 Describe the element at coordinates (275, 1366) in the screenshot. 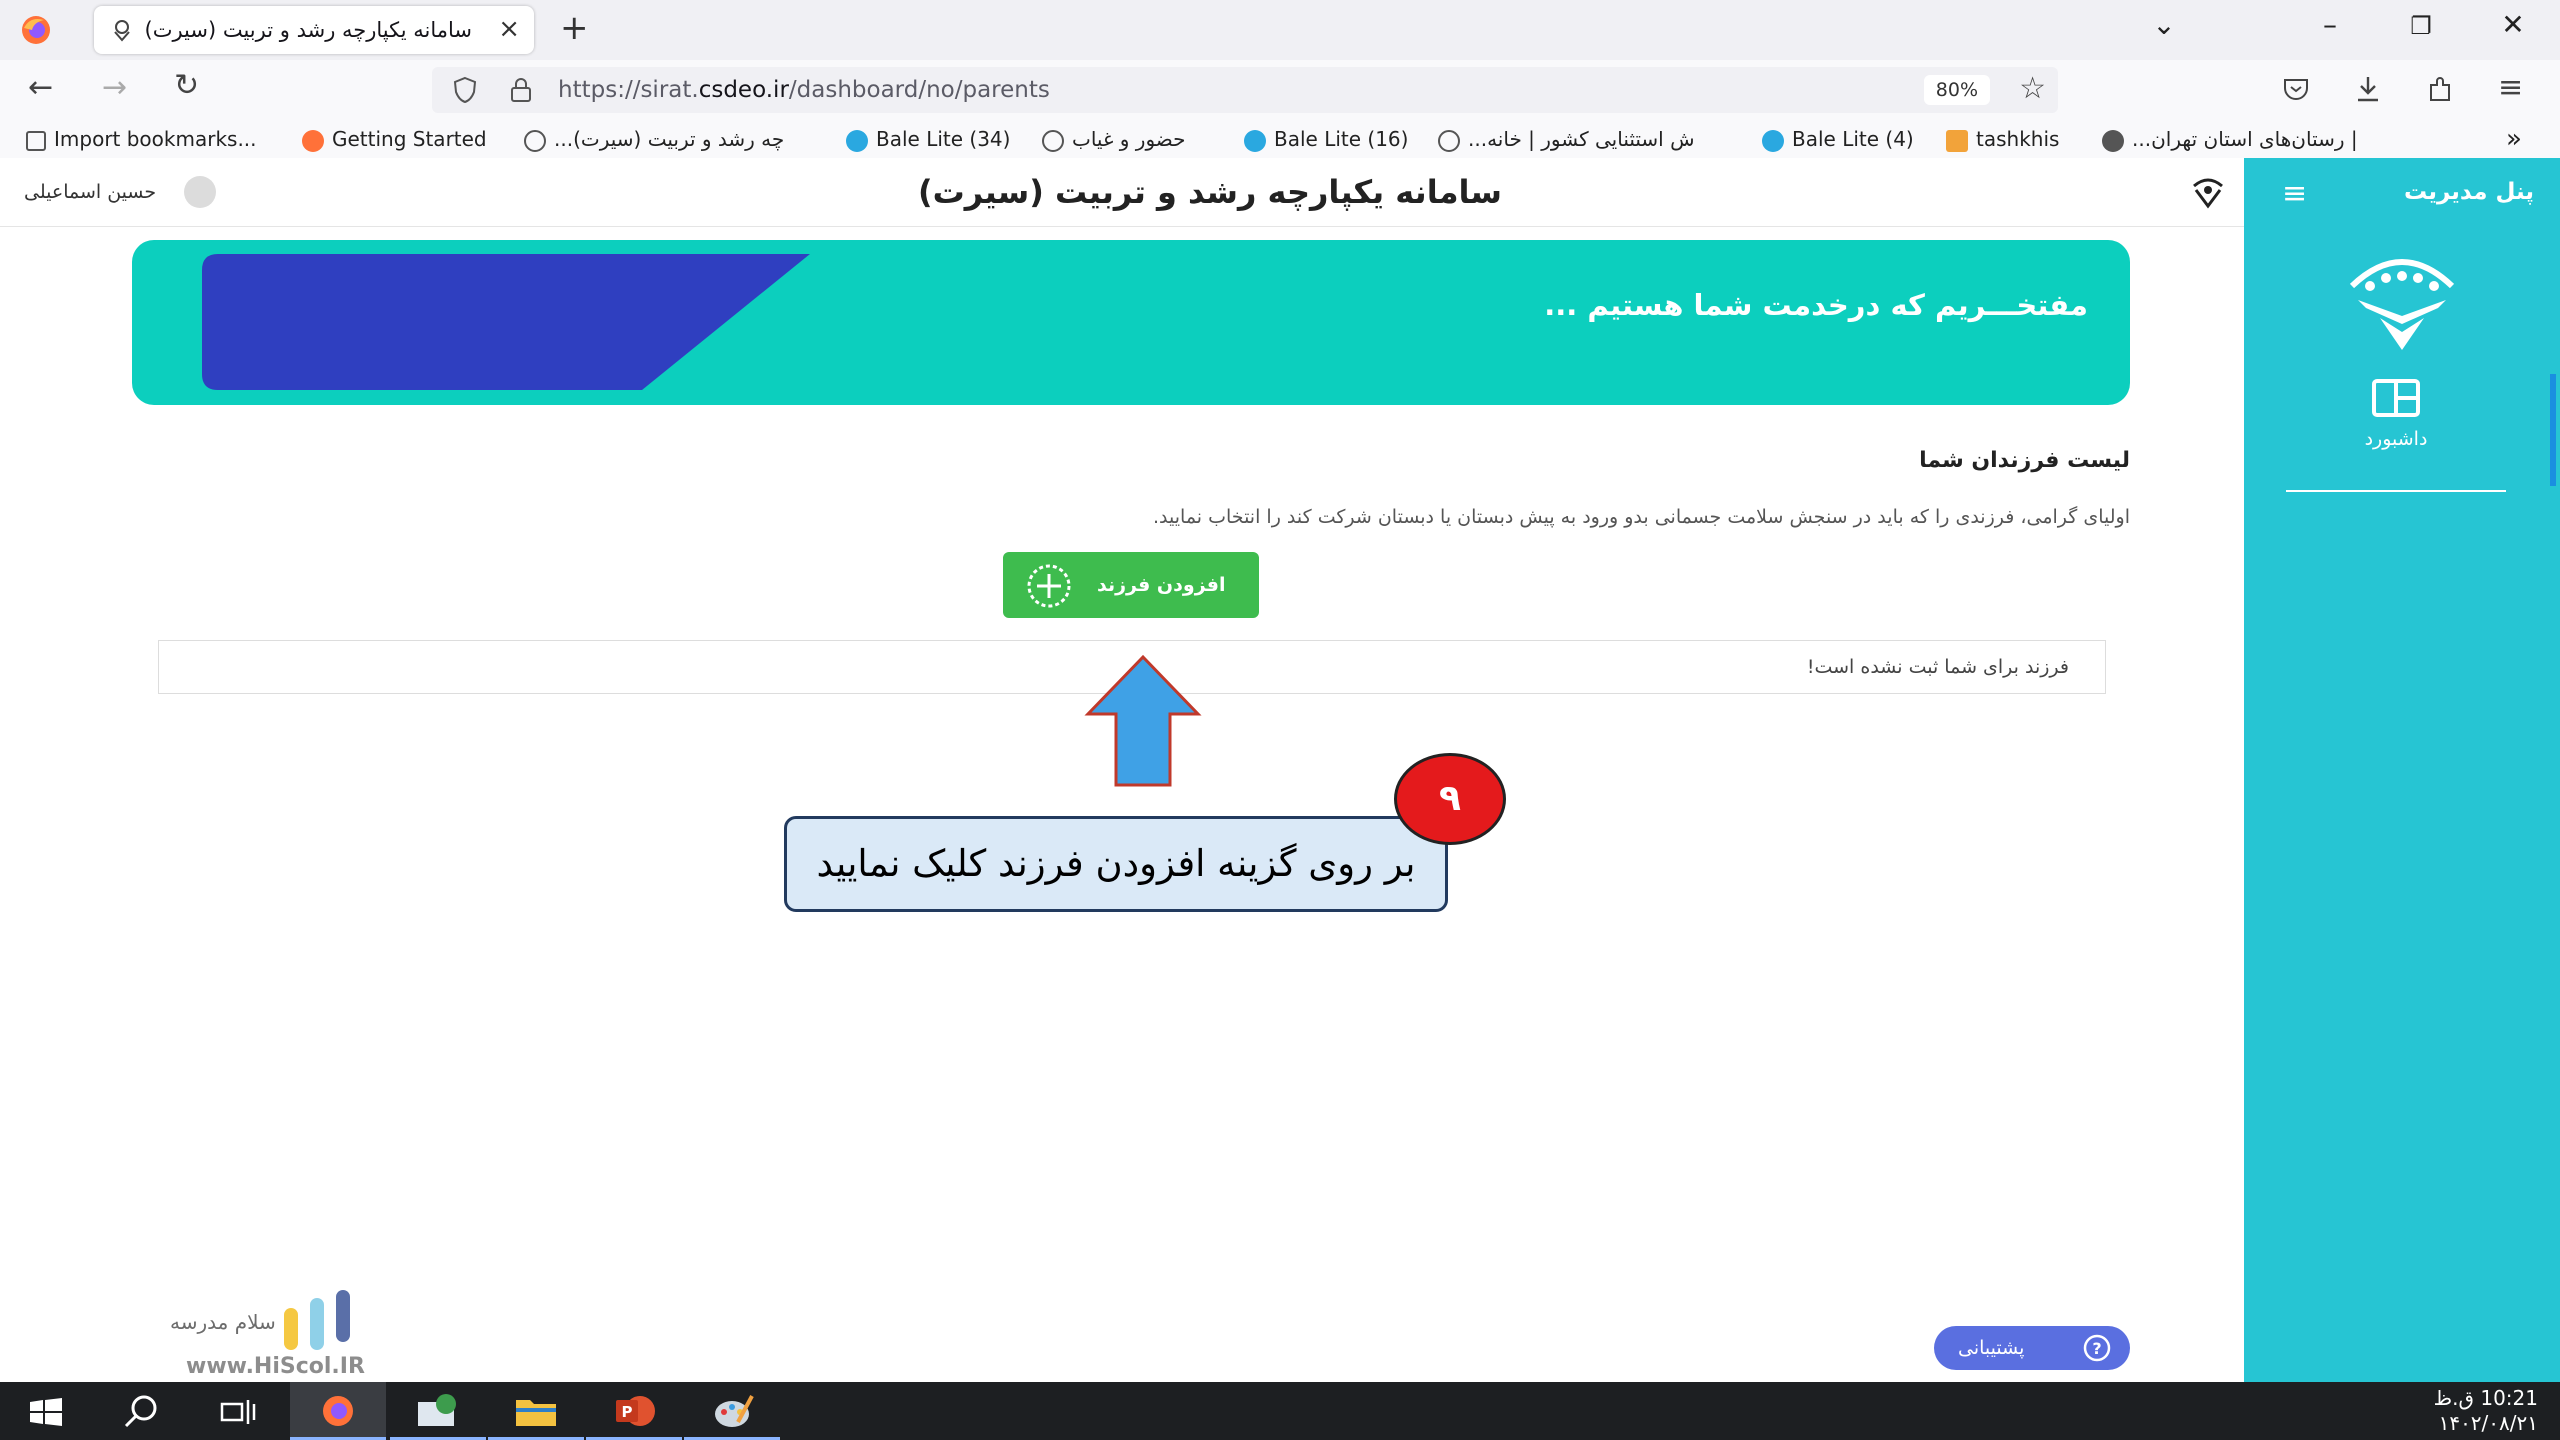

I see `watermark-url: www.HiScol.IR` at that location.